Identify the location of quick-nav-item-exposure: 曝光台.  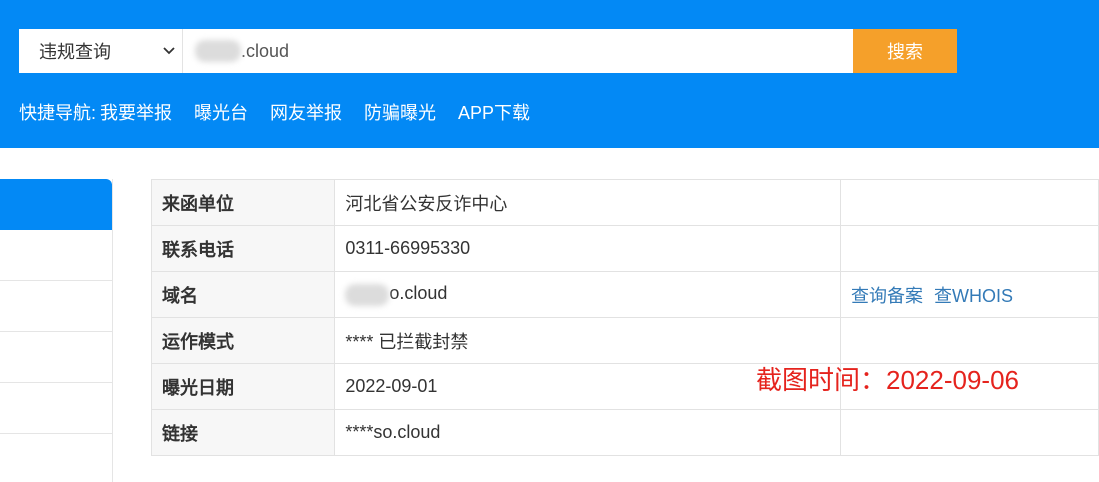
(221, 112).